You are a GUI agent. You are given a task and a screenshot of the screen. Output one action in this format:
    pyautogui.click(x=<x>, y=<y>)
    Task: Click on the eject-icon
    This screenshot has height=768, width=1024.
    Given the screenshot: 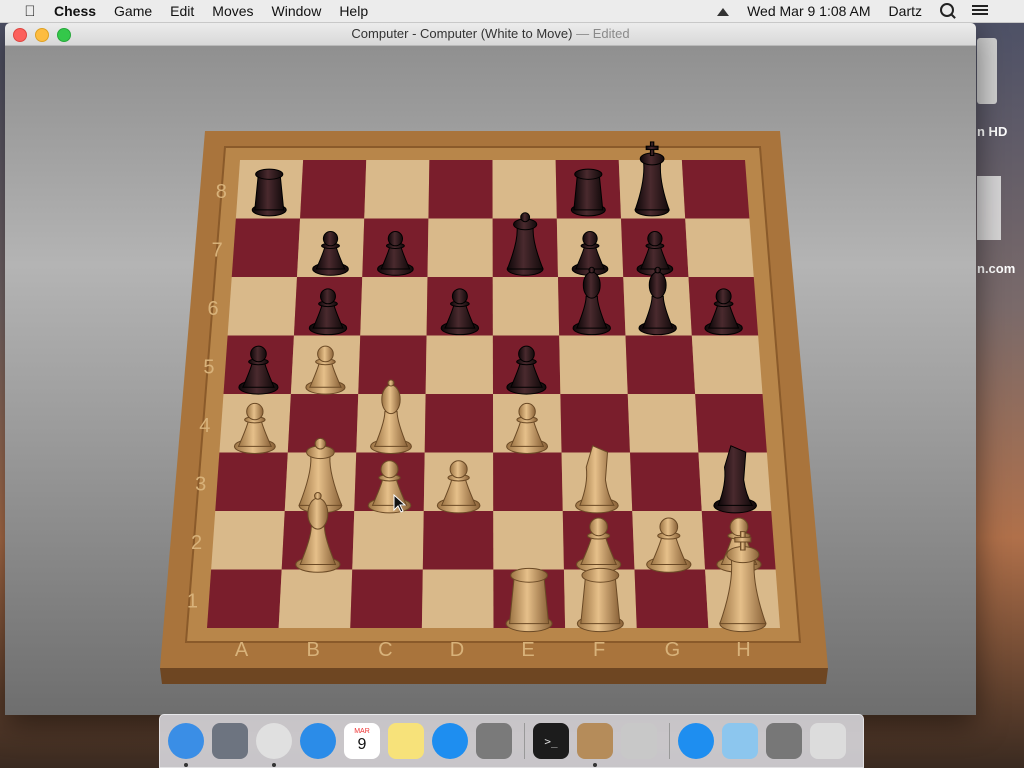 What is the action you would take?
    pyautogui.click(x=723, y=11)
    